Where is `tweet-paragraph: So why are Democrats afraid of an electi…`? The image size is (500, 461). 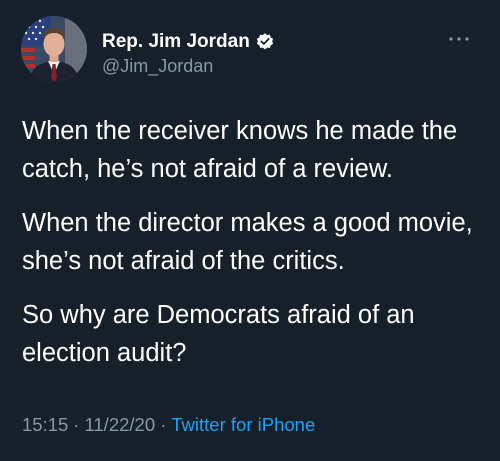 tweet-paragraph: So why are Democrats afraid of an electi… is located at coordinates (218, 334).